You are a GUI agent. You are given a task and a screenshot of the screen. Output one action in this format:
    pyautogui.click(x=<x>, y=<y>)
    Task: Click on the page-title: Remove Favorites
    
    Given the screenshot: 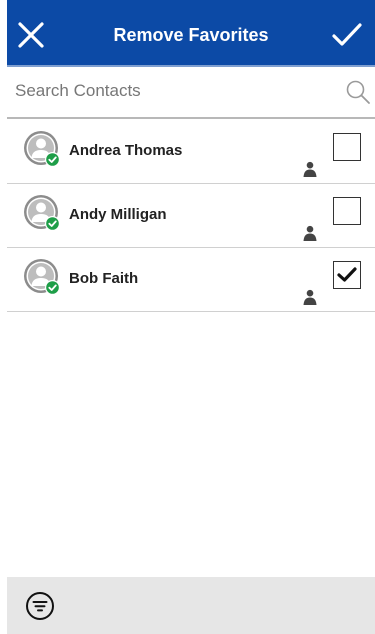 What is the action you would take?
    pyautogui.click(x=191, y=35)
    